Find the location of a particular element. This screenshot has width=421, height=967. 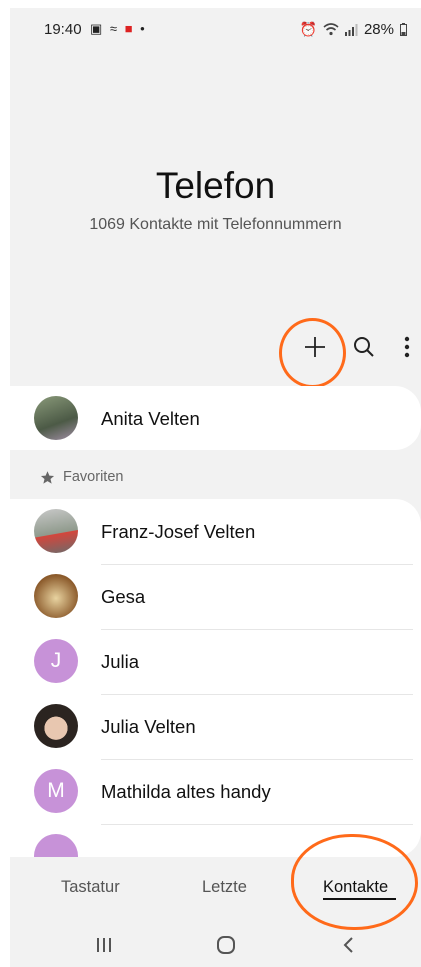

profile-name: Anita Velten is located at coordinates (150, 418).